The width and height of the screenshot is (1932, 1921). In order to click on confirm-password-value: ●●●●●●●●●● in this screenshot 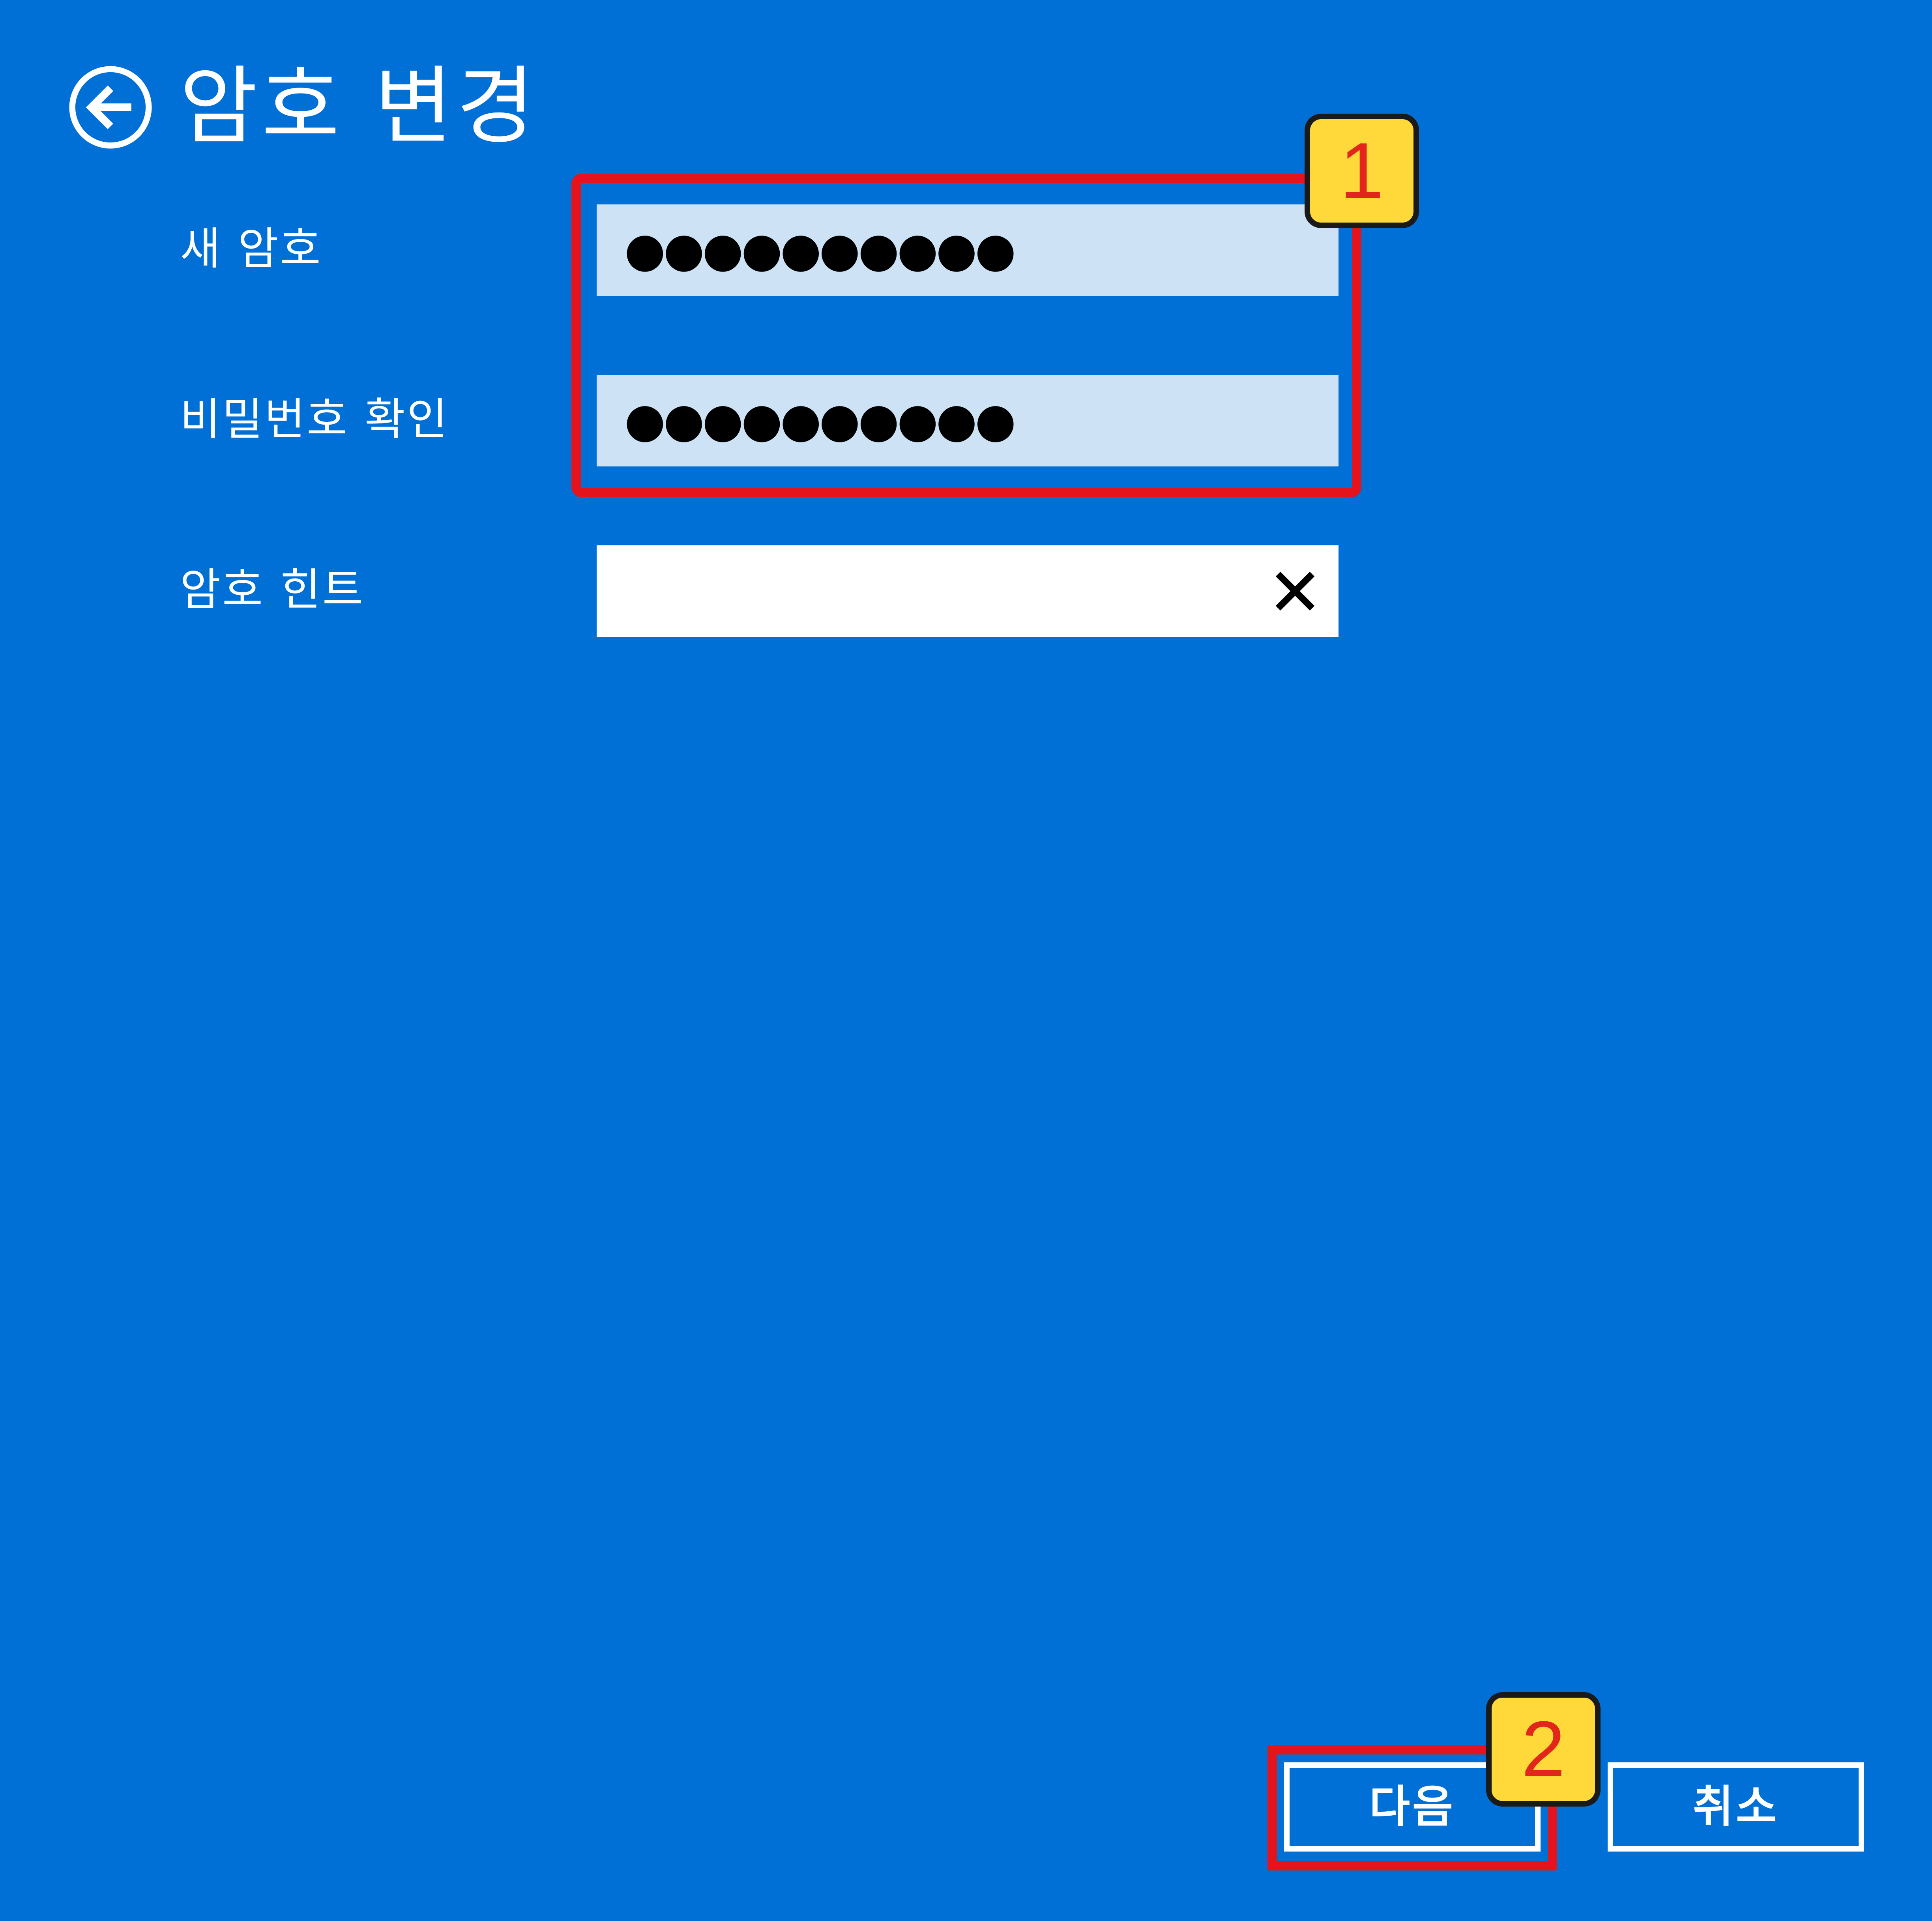, I will do `click(820, 420)`.